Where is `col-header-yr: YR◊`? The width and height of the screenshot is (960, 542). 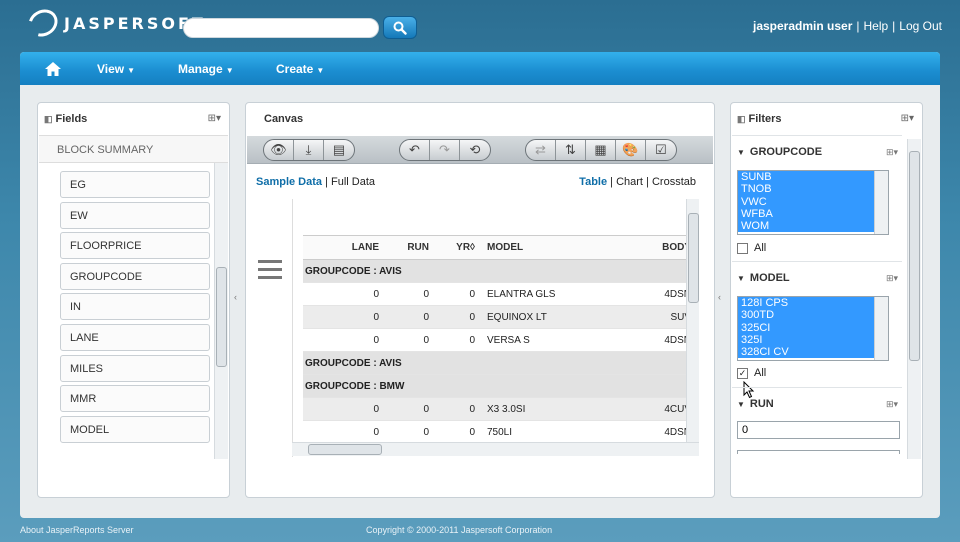
col-header-yr: YR◊ is located at coordinates (460, 247).